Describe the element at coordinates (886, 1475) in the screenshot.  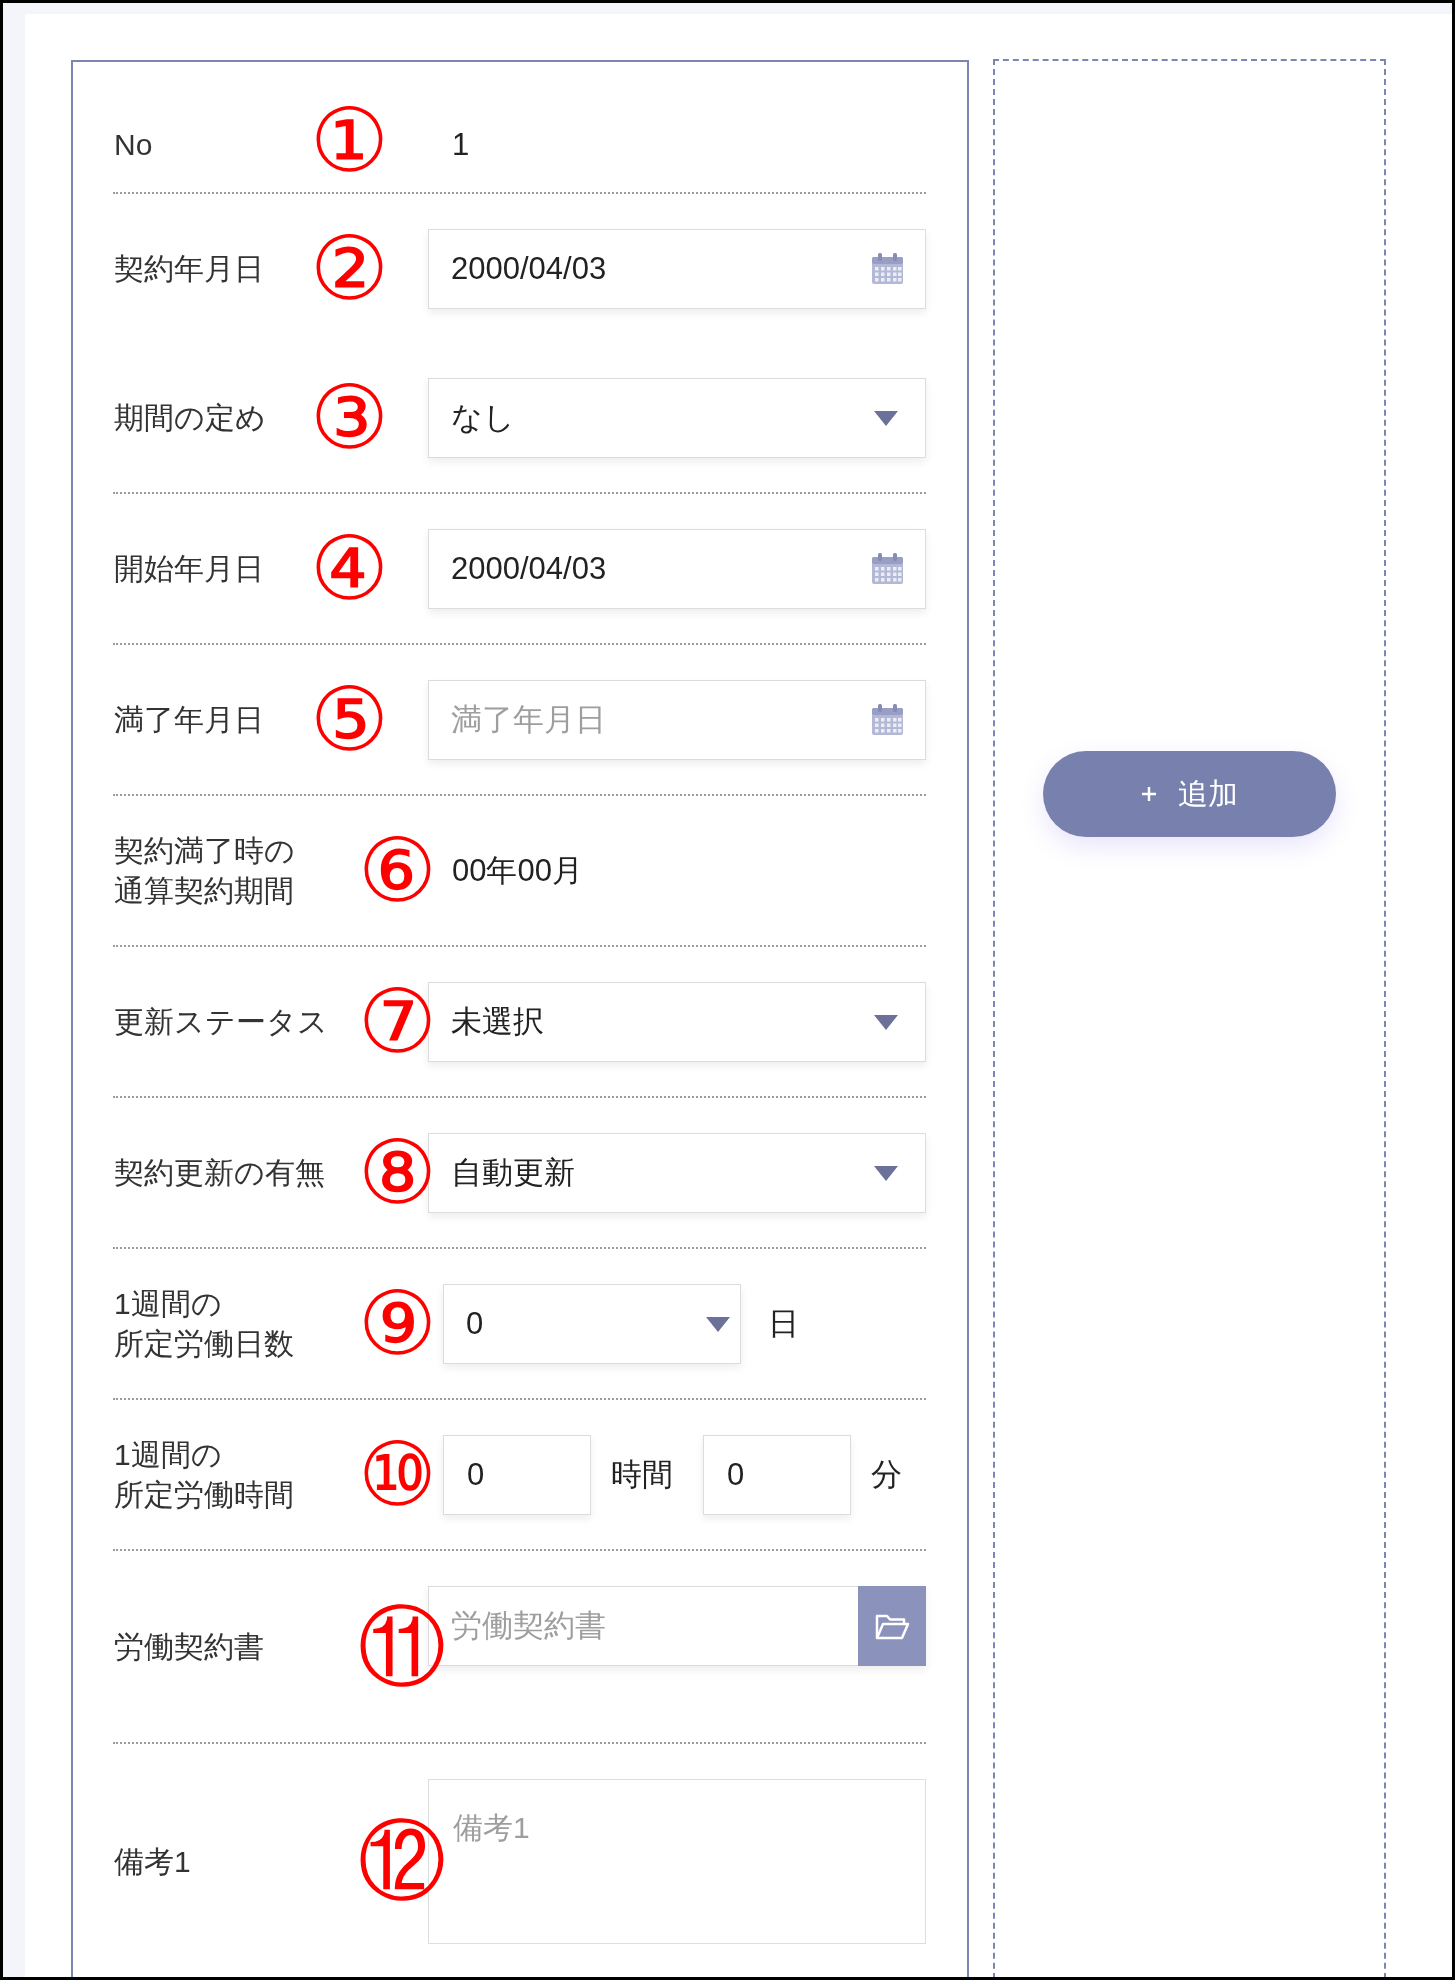
I see `unit-label: 分` at that location.